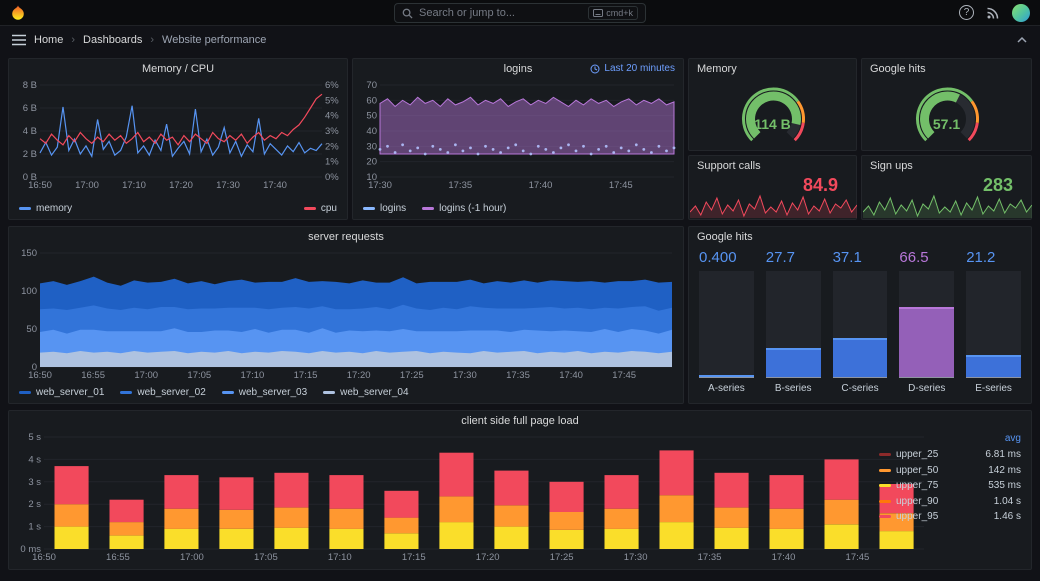 The image size is (1040, 581). Describe the element at coordinates (598, 13) in the screenshot. I see `keyboard-icon` at that location.